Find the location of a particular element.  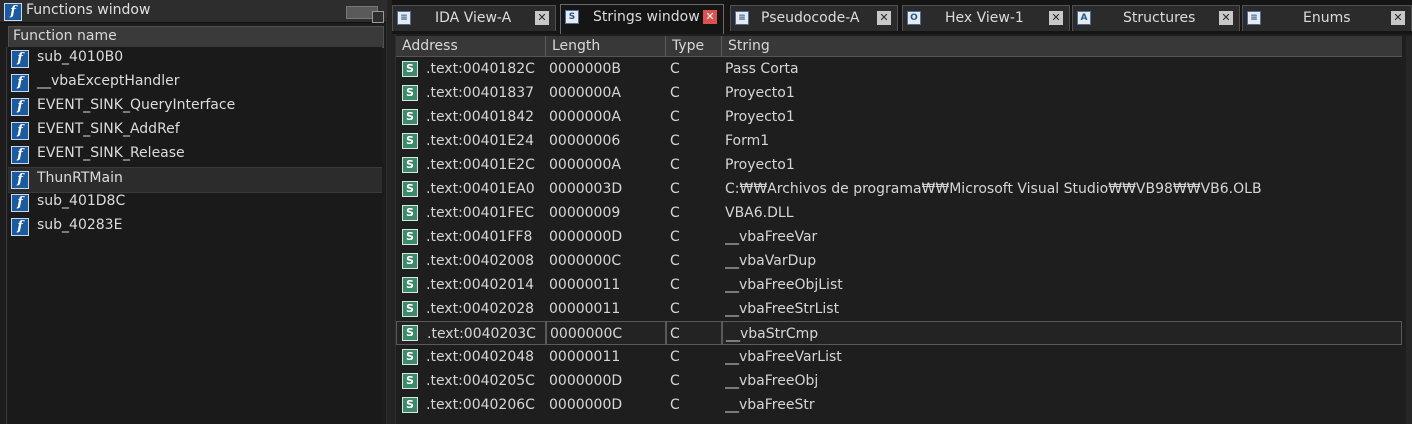

table-row: S .text:0040205C 0000000D C __vbaFreeObj is located at coordinates (899, 381).